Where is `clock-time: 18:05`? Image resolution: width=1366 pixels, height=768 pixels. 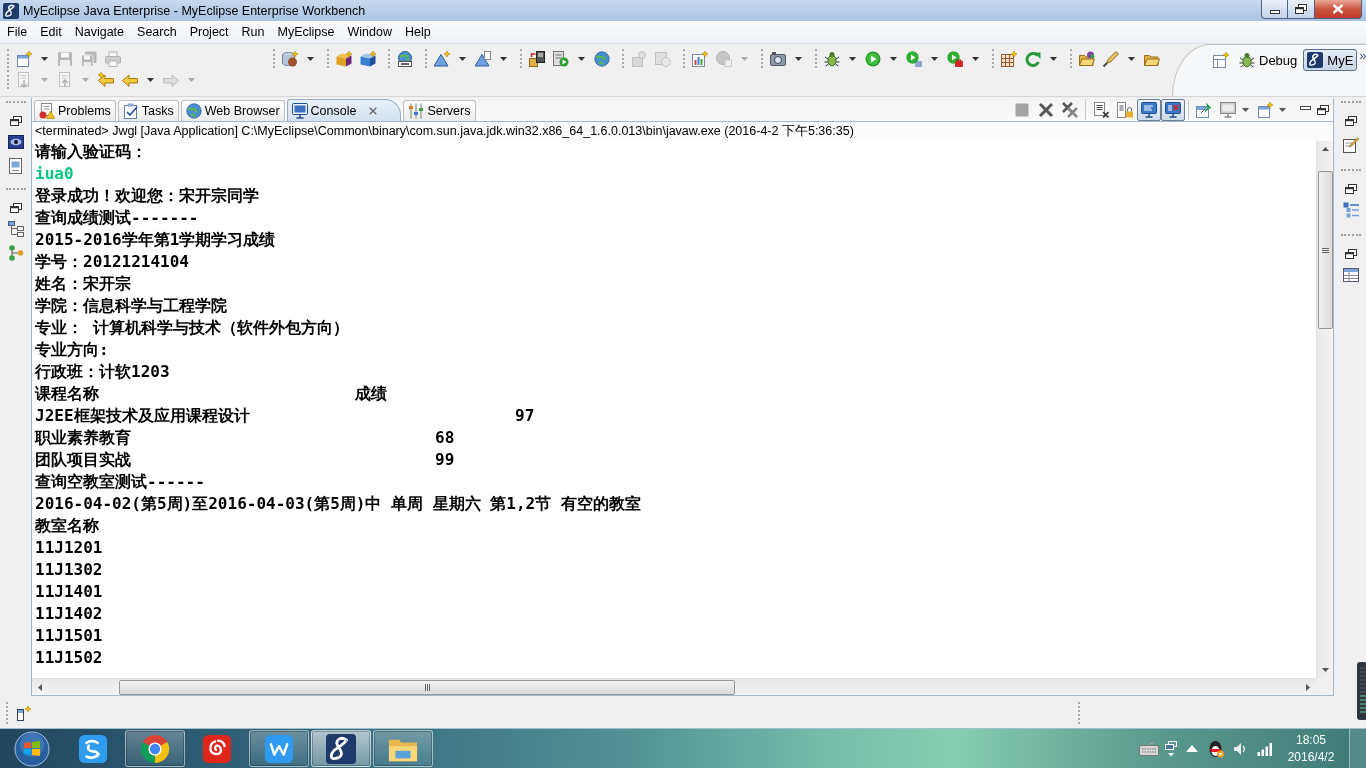 clock-time: 18:05 is located at coordinates (1311, 740).